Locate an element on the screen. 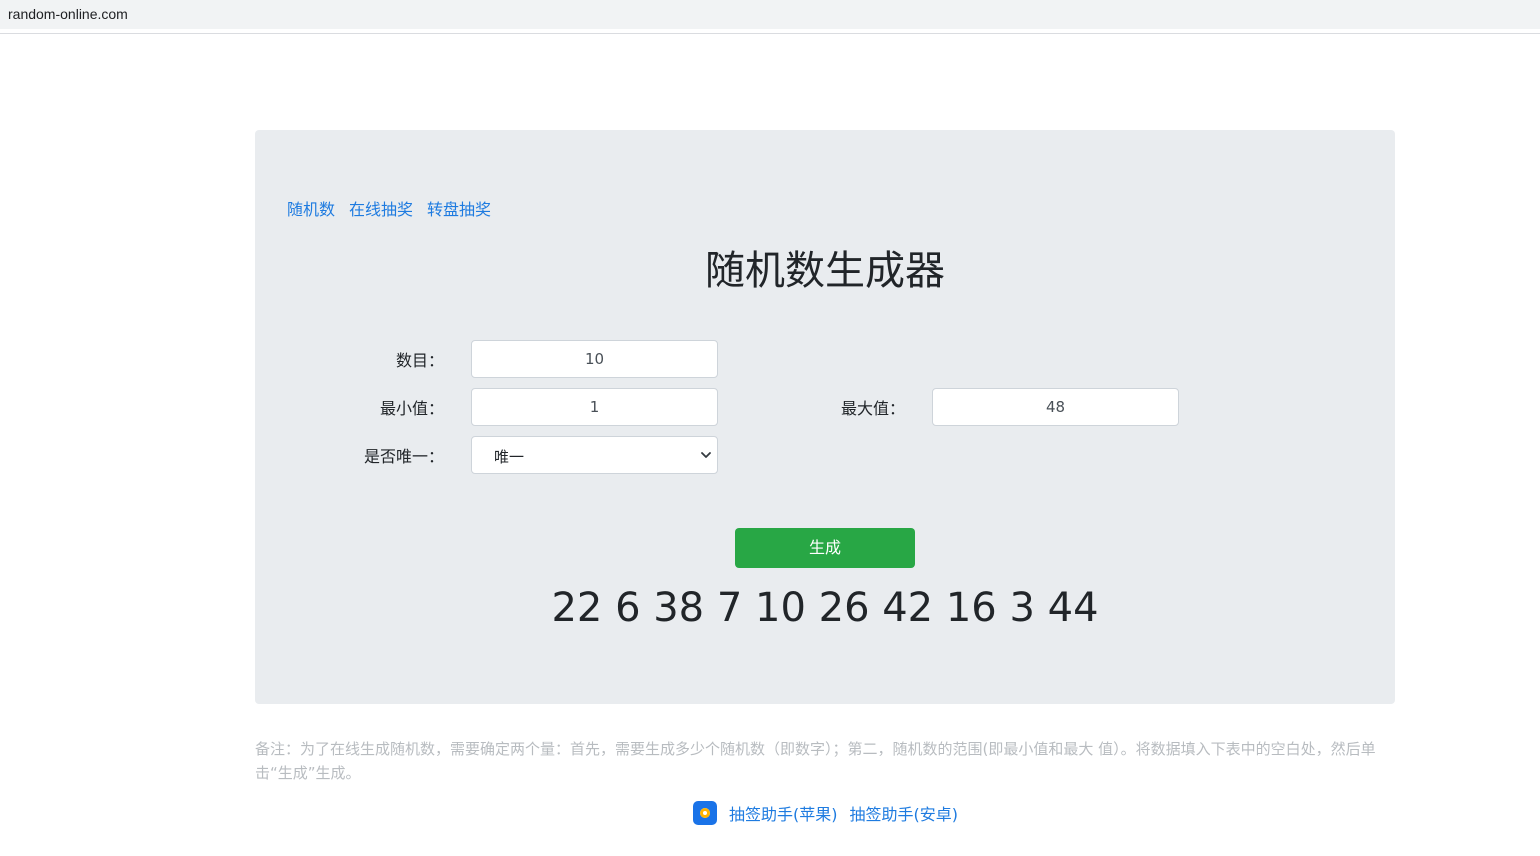 This screenshot has width=1540, height=856. nav-link-online-lottery: 在线抽奖 is located at coordinates (381, 208).